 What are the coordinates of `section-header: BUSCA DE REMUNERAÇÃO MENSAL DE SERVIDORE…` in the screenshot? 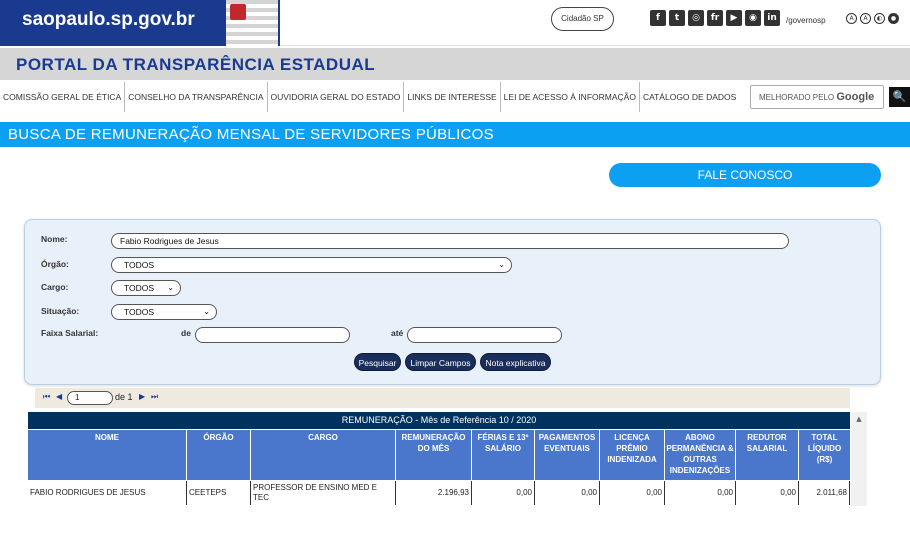 It's located at (455, 134).